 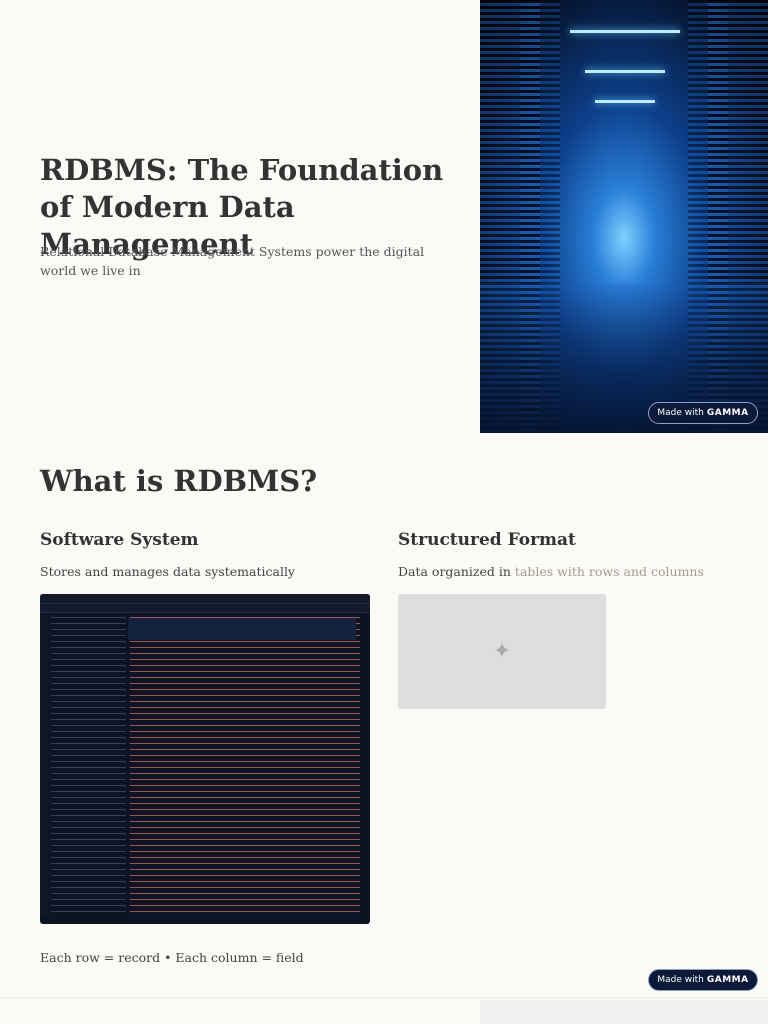 What do you see at coordinates (487, 540) in the screenshot?
I see `column-heading-structured-format: Structured Format` at bounding box center [487, 540].